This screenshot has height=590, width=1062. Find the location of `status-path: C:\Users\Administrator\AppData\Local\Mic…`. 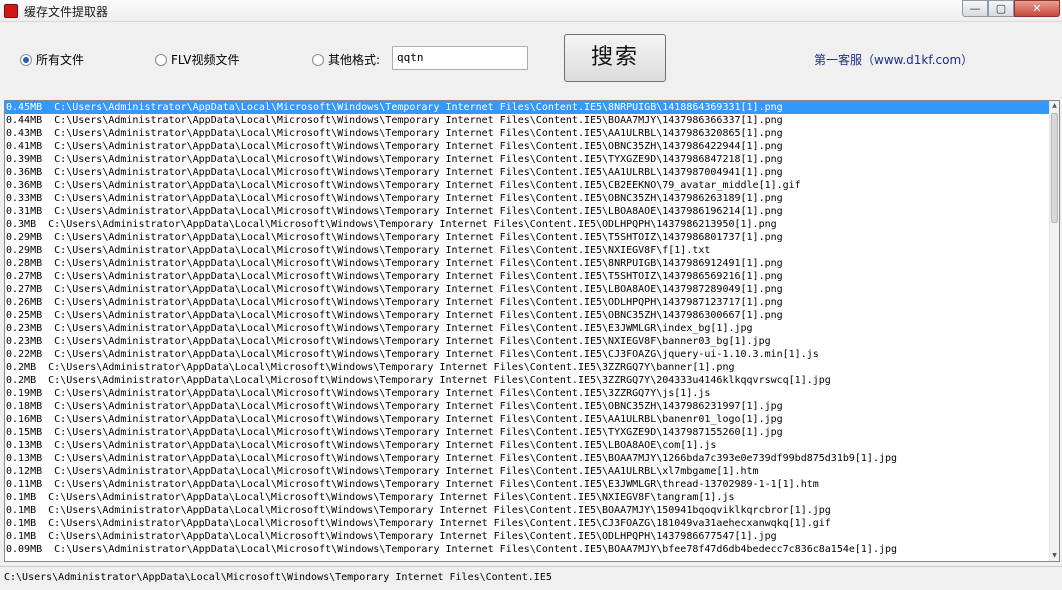

status-path: C:\Users\Administrator\AppData\Local\Mic… is located at coordinates (278, 577).